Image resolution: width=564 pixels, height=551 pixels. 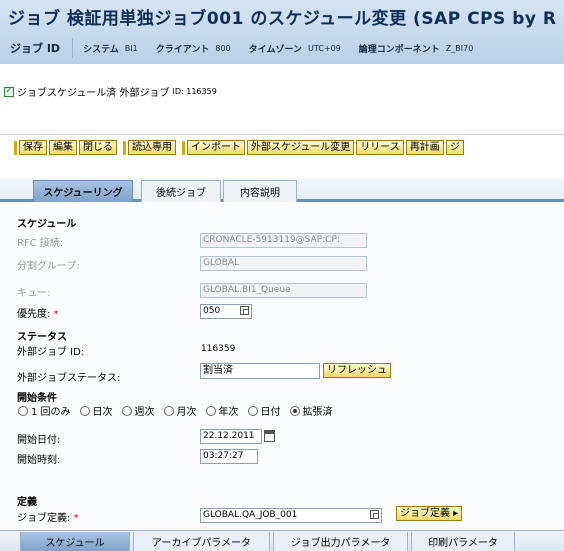 What do you see at coordinates (424, 147) in the screenshot?
I see `replan-button: 再計画` at bounding box center [424, 147].